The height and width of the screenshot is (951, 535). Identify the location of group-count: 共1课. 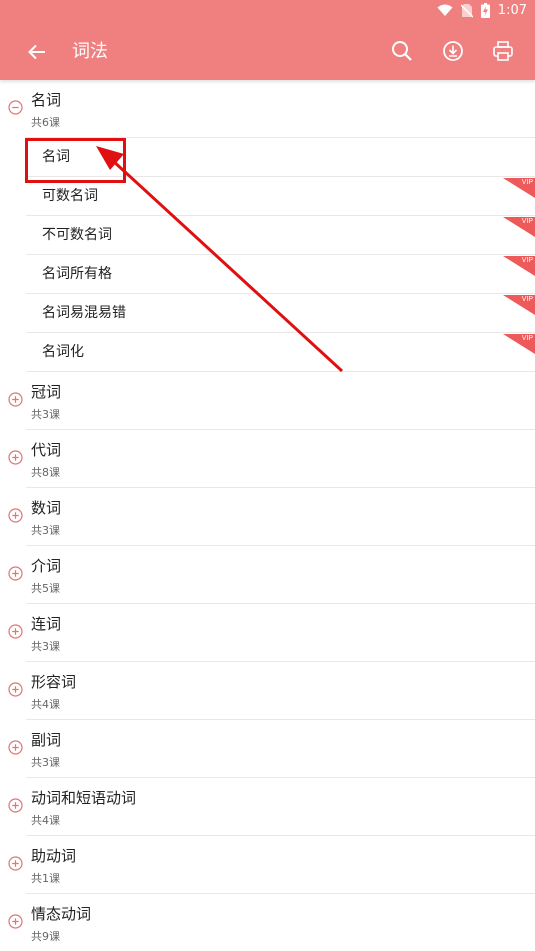
(45, 878).